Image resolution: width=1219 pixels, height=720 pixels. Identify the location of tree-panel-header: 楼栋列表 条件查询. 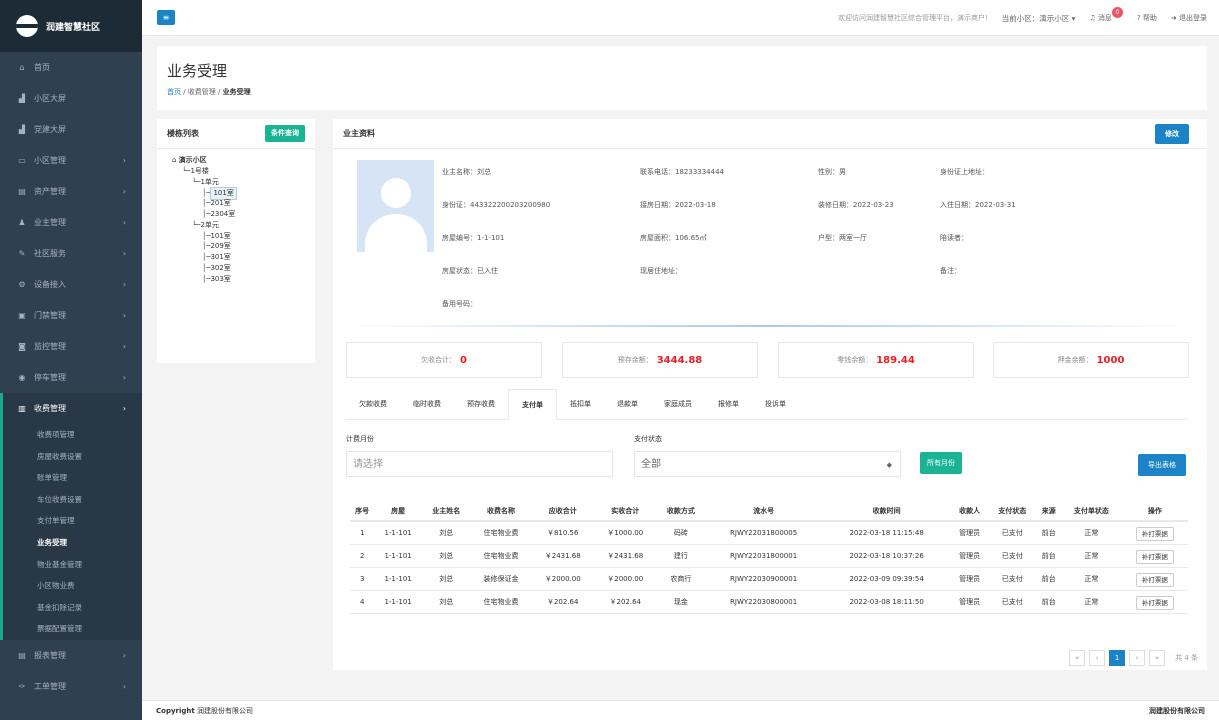
(236, 134).